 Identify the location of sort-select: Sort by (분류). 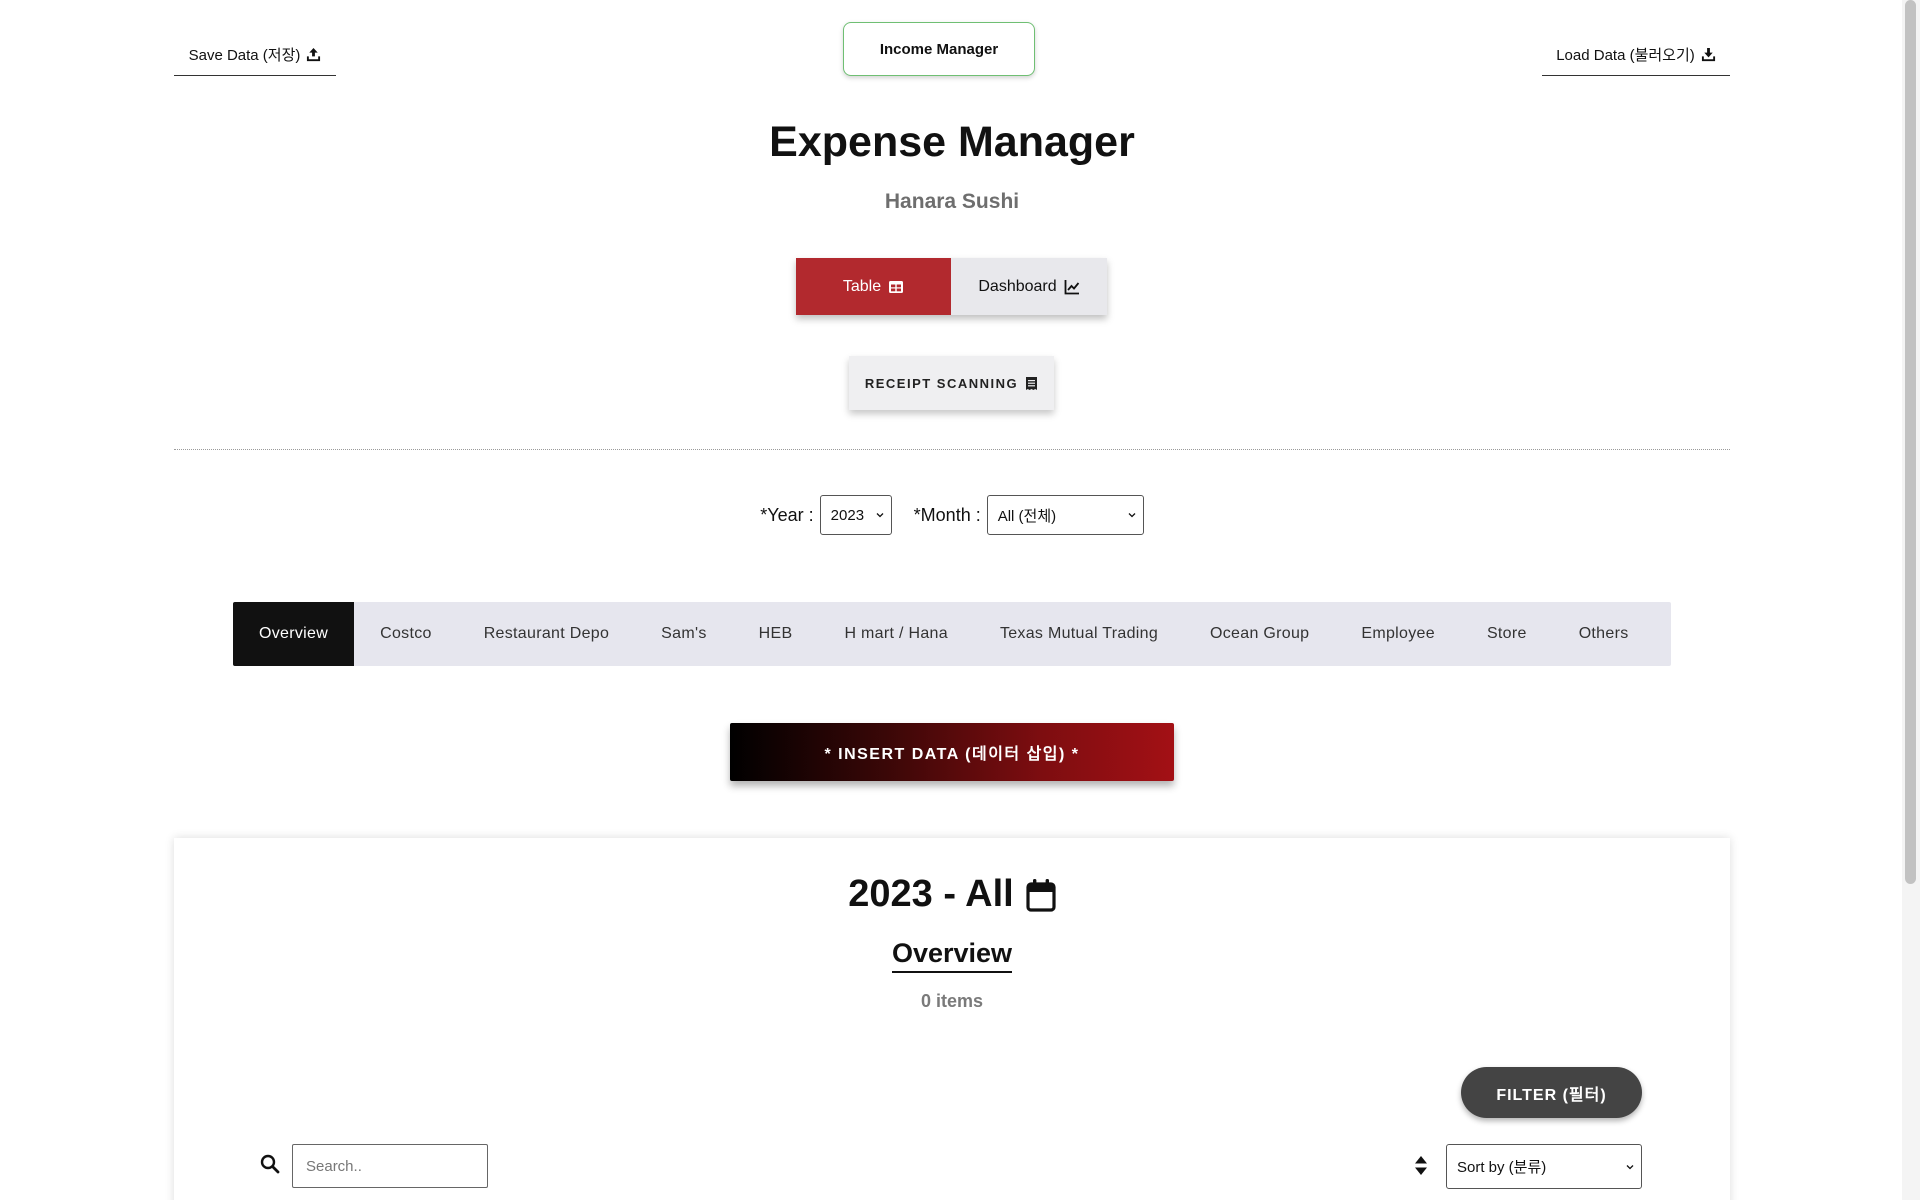
(1544, 1166).